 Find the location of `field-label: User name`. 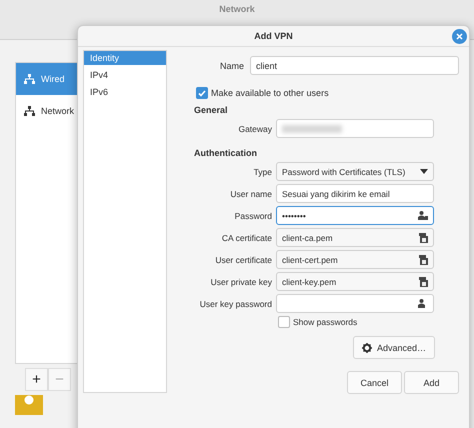

field-label: User name is located at coordinates (250, 193).